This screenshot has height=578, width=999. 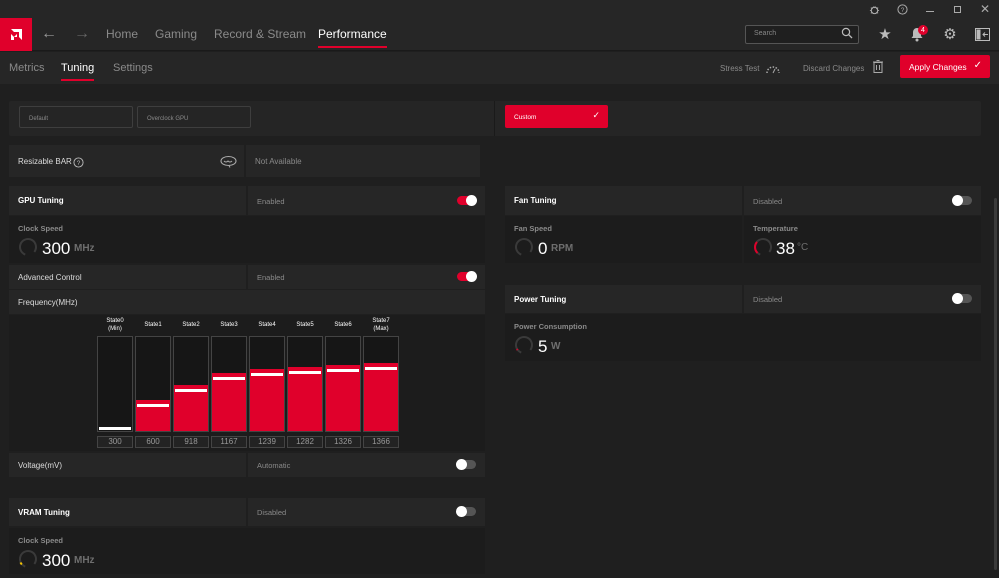 I want to click on vram-clock-speed-value: 300, so click(x=56, y=560).